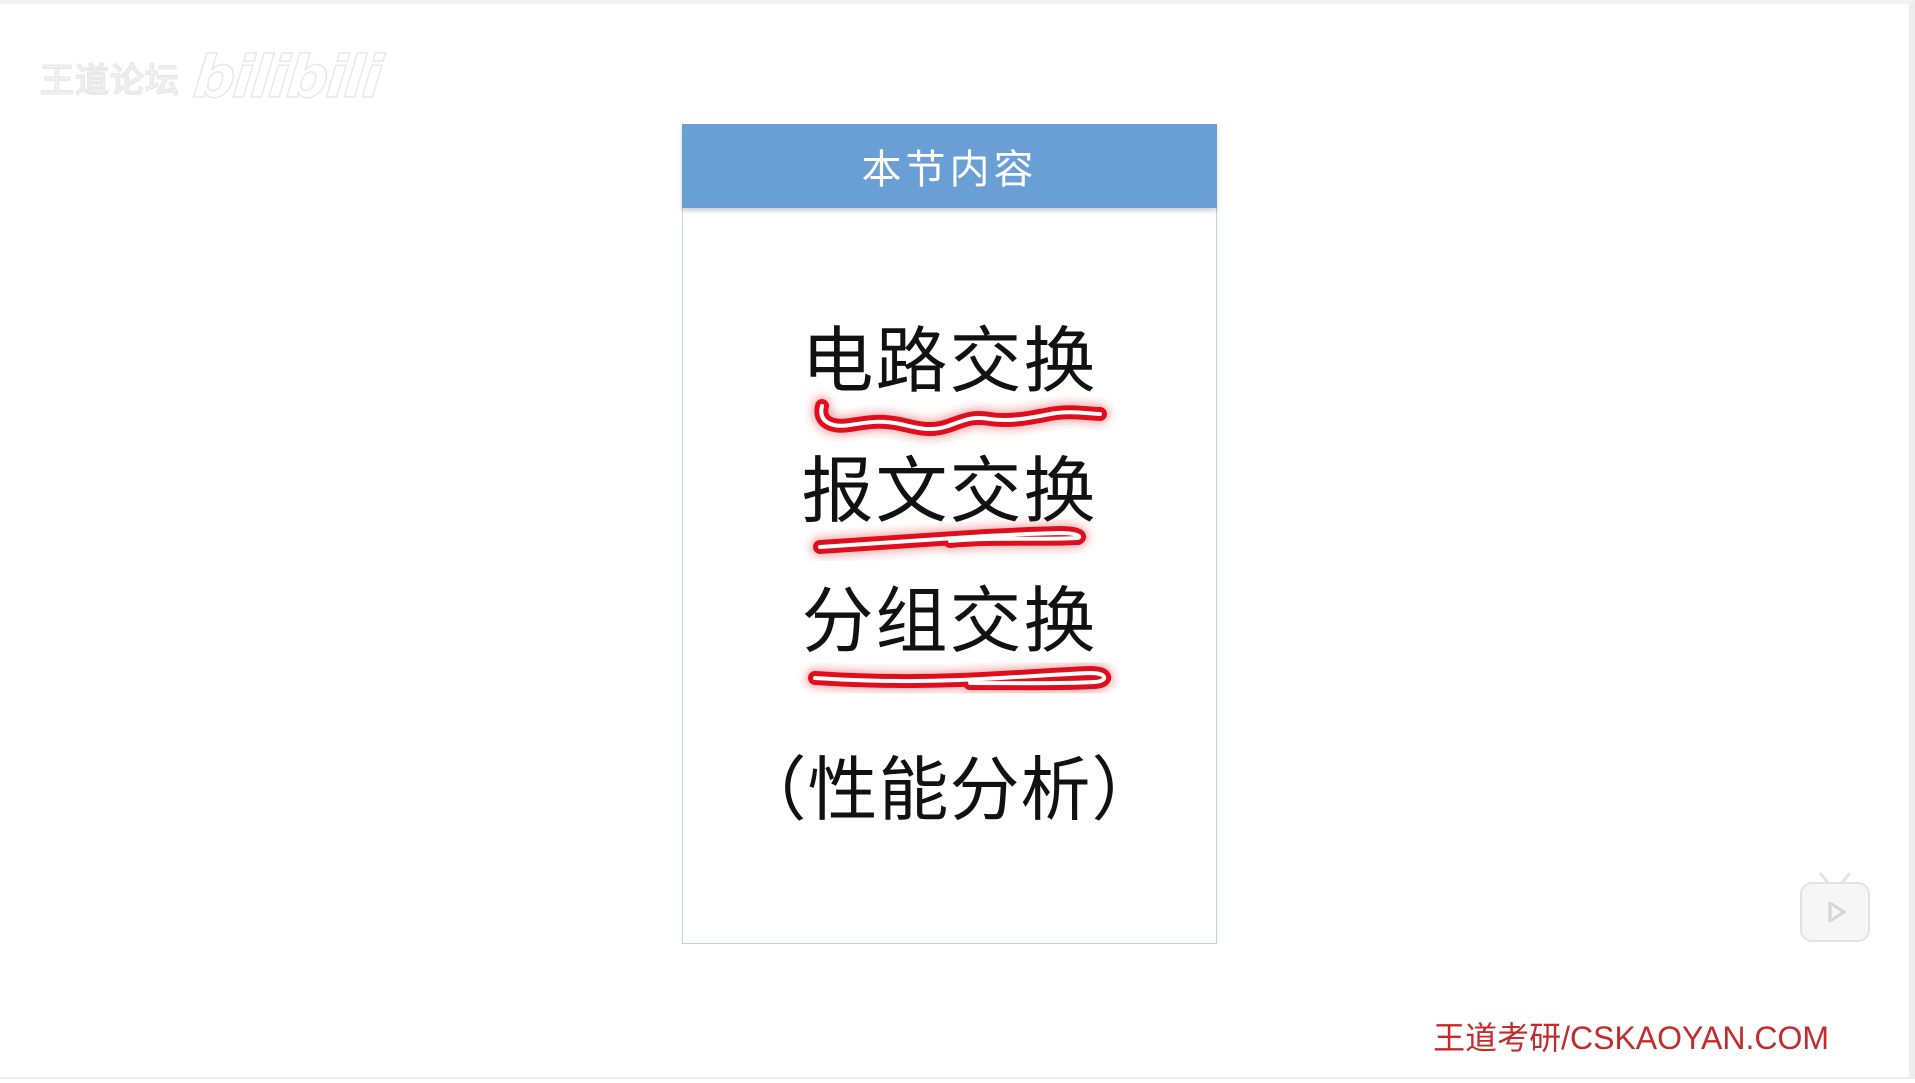 The image size is (1915, 1083). What do you see at coordinates (110, 80) in the screenshot?
I see `watermark-text: 王道论坛` at bounding box center [110, 80].